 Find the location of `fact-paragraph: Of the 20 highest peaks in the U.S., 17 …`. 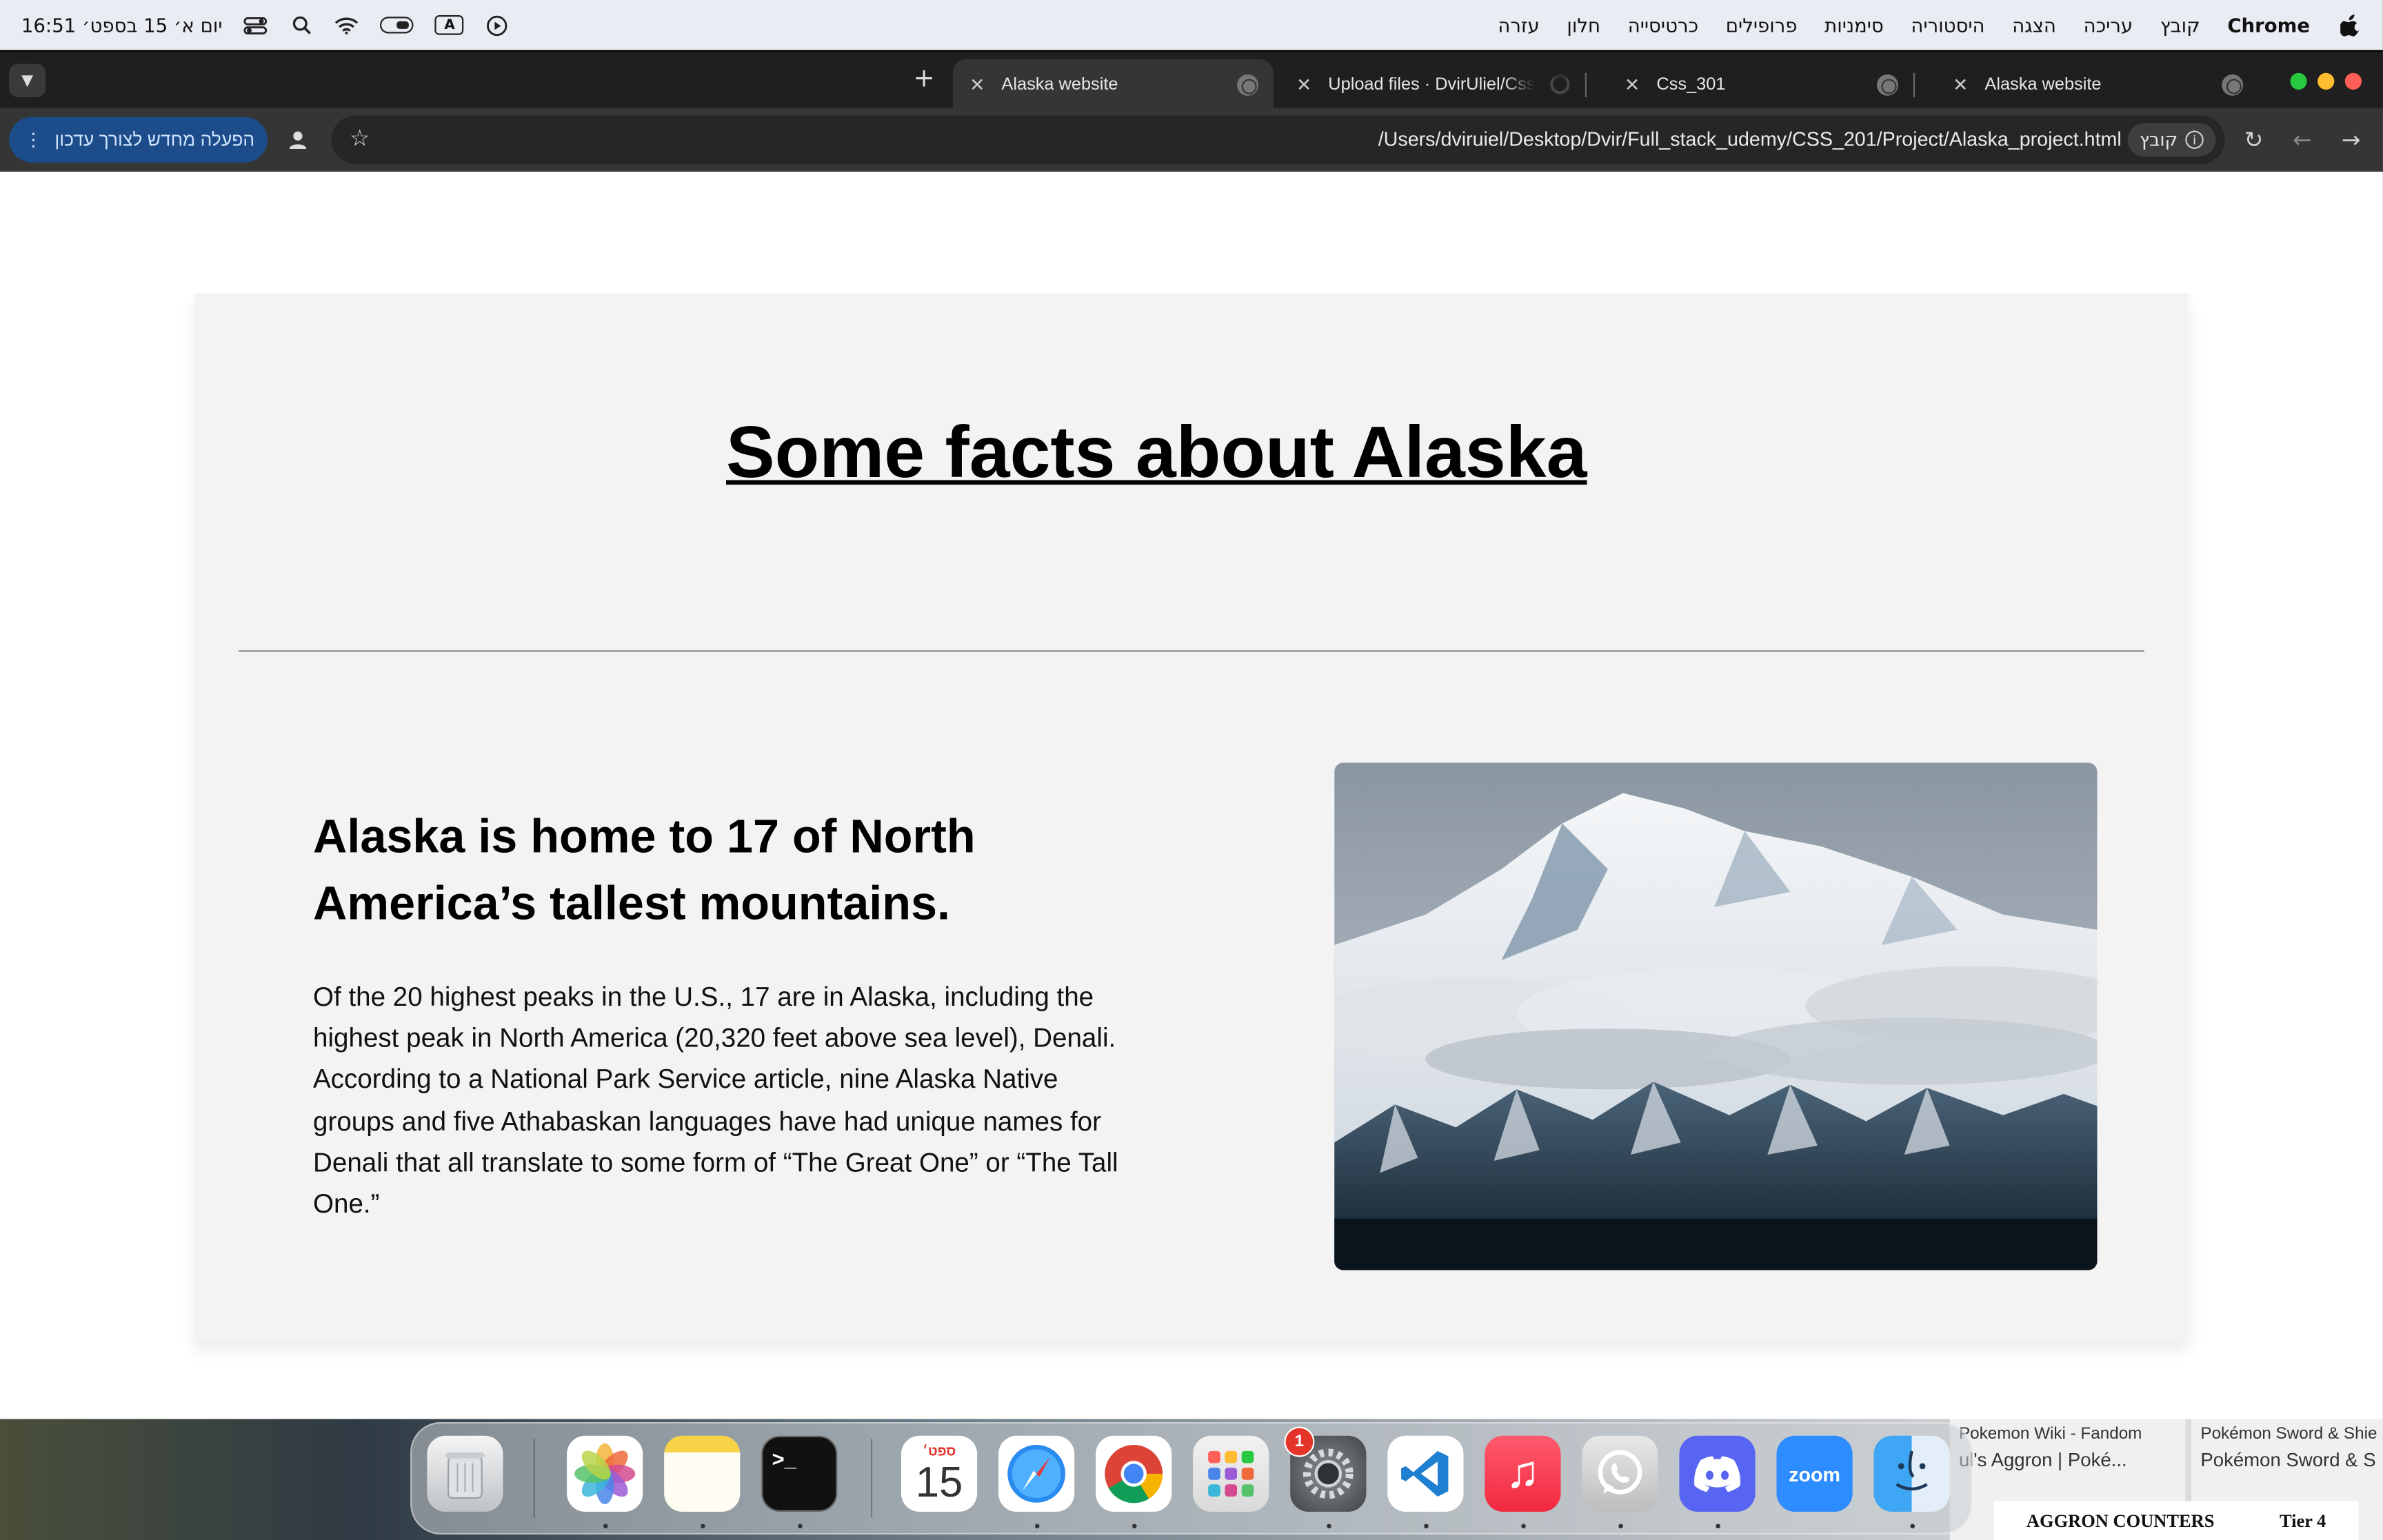

fact-paragraph: Of the 20 highest peaks in the U.S., 17 … is located at coordinates (715, 1100).